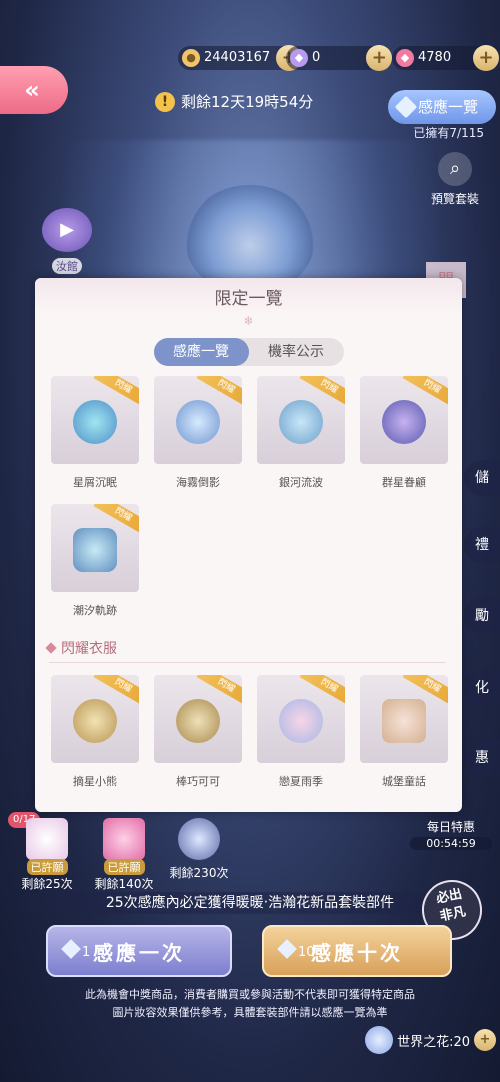 This screenshot has height=1082, width=500. Describe the element at coordinates (451, 843) in the screenshot. I see `daily-deal-timer: 00:54:59` at that location.